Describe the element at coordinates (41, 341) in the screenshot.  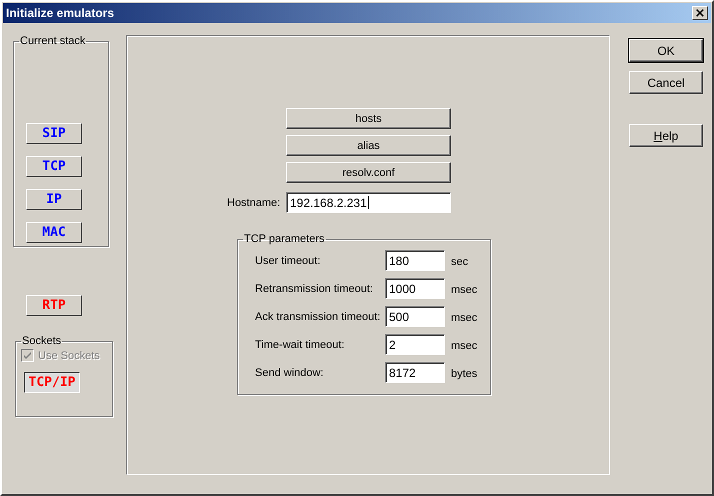
I see `group-title: Sockets` at that location.